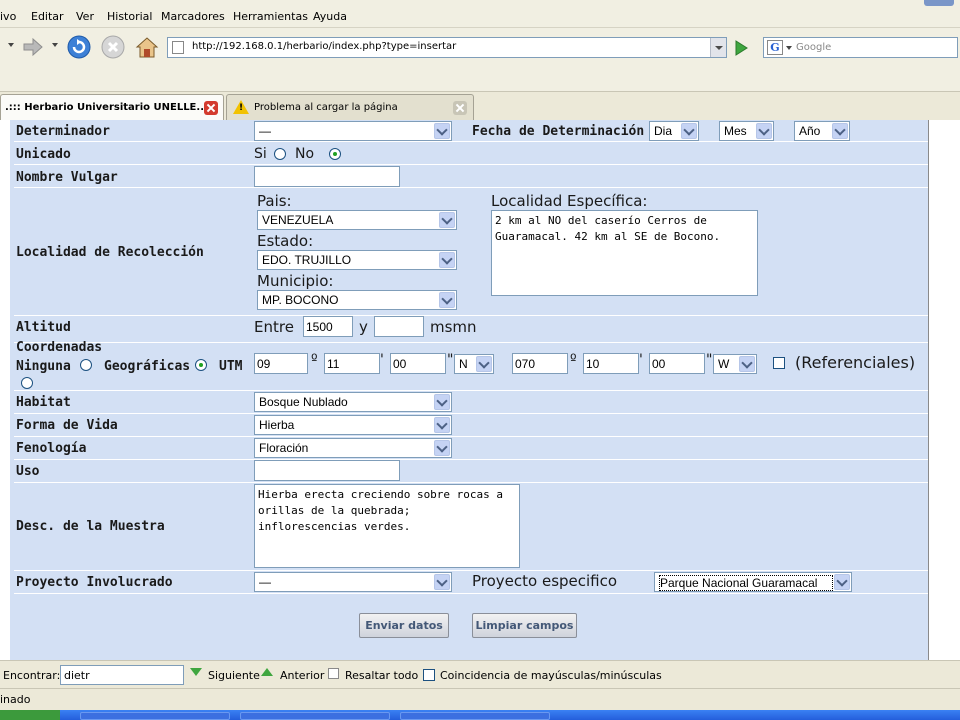 The height and width of the screenshot is (720, 960). What do you see at coordinates (147, 47) in the screenshot?
I see `home-icon` at bounding box center [147, 47].